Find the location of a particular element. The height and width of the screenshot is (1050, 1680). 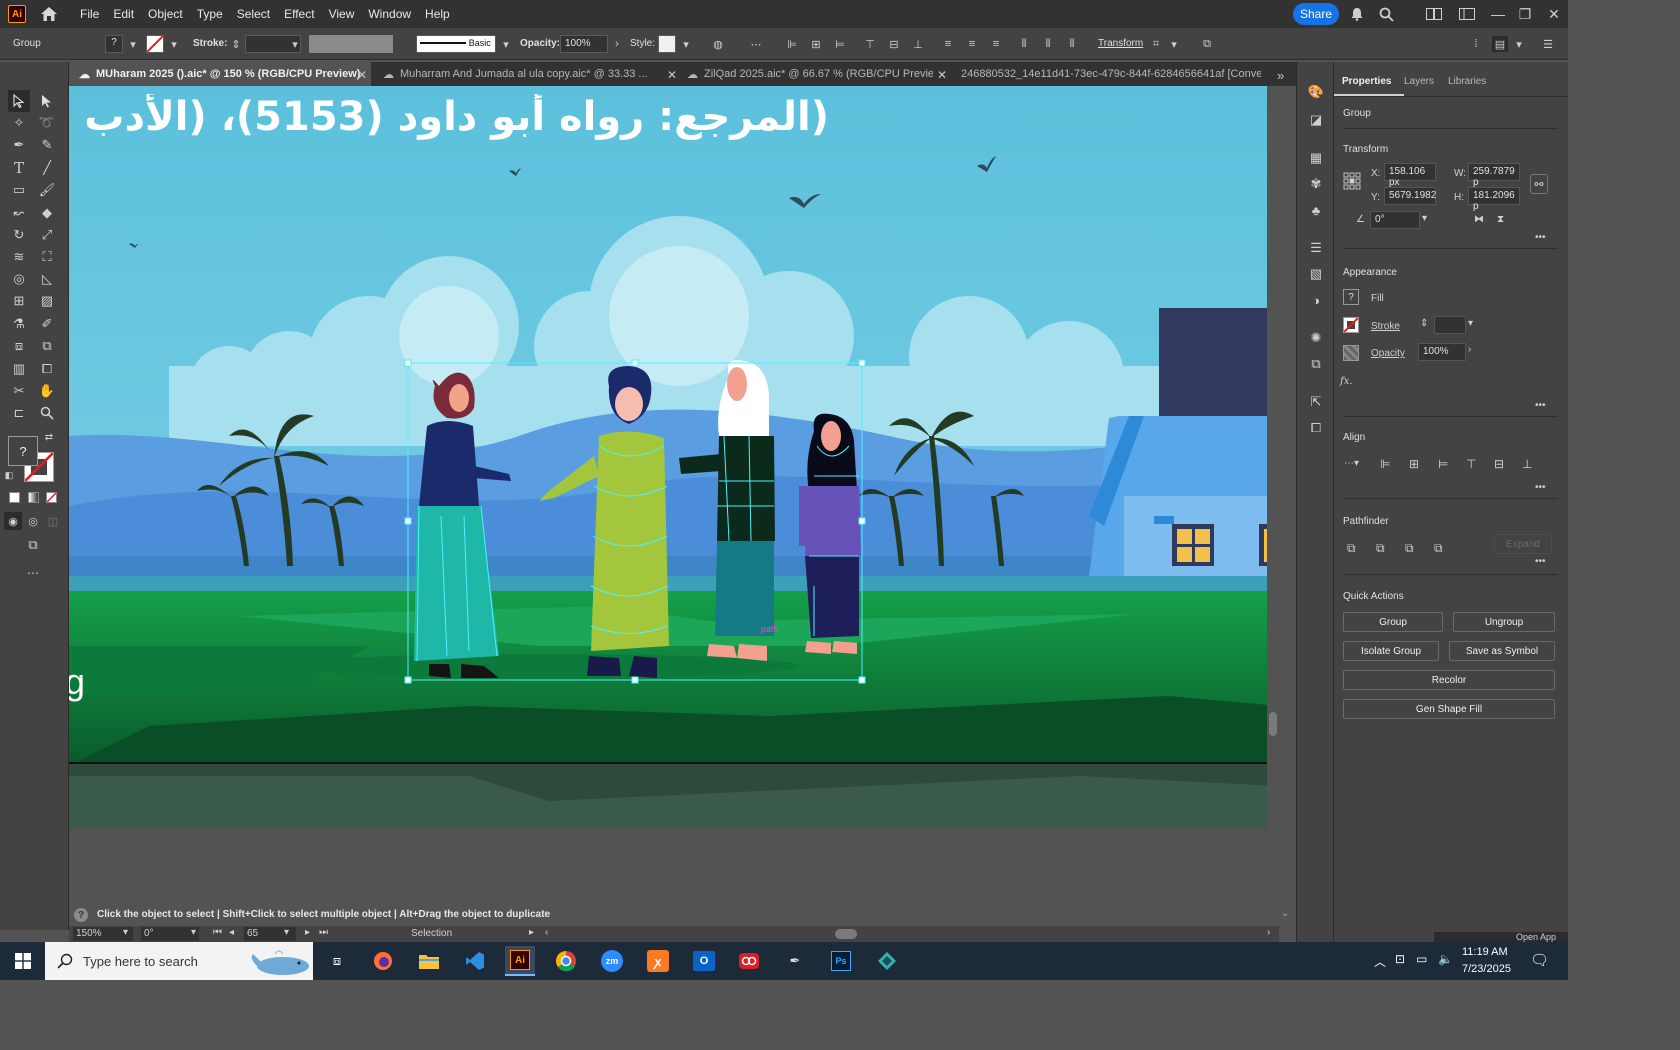

menu-object: Object is located at coordinates (165, 14).